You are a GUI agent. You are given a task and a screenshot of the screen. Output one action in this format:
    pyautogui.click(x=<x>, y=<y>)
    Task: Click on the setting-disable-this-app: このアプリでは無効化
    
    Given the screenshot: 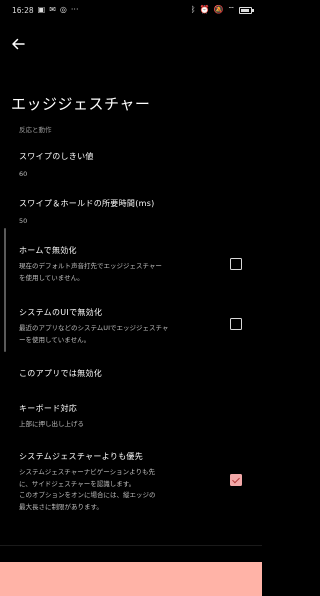 What is the action you would take?
    pyautogui.click(x=119, y=373)
    